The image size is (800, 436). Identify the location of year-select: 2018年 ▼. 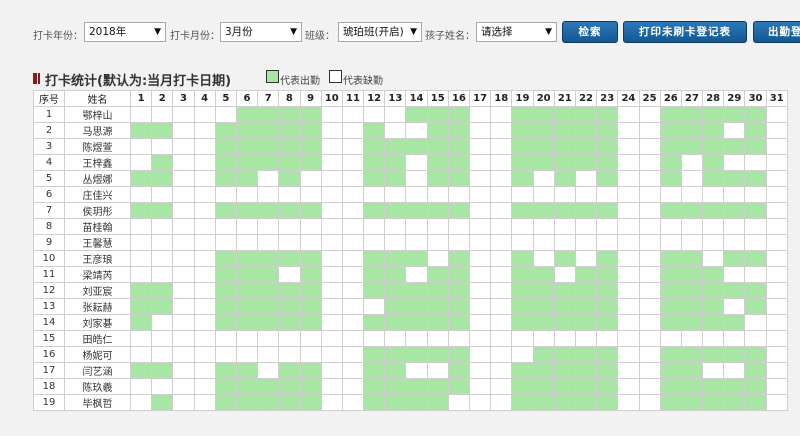
(125, 32).